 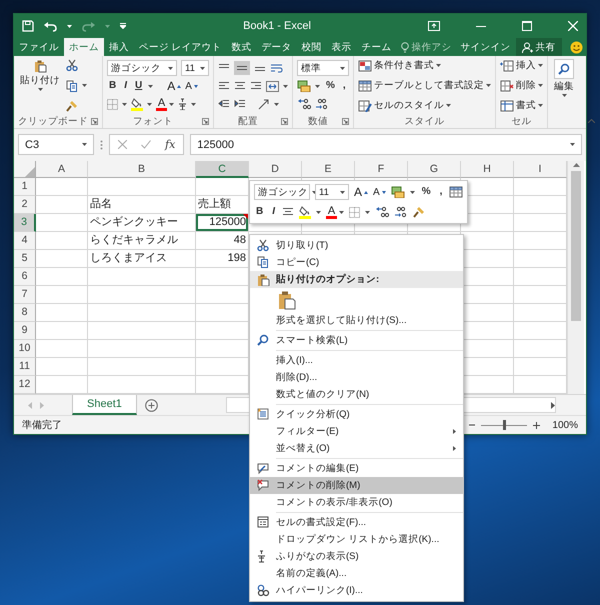 What do you see at coordinates (397, 192) in the screenshot?
I see `accounting-format-icon` at bounding box center [397, 192].